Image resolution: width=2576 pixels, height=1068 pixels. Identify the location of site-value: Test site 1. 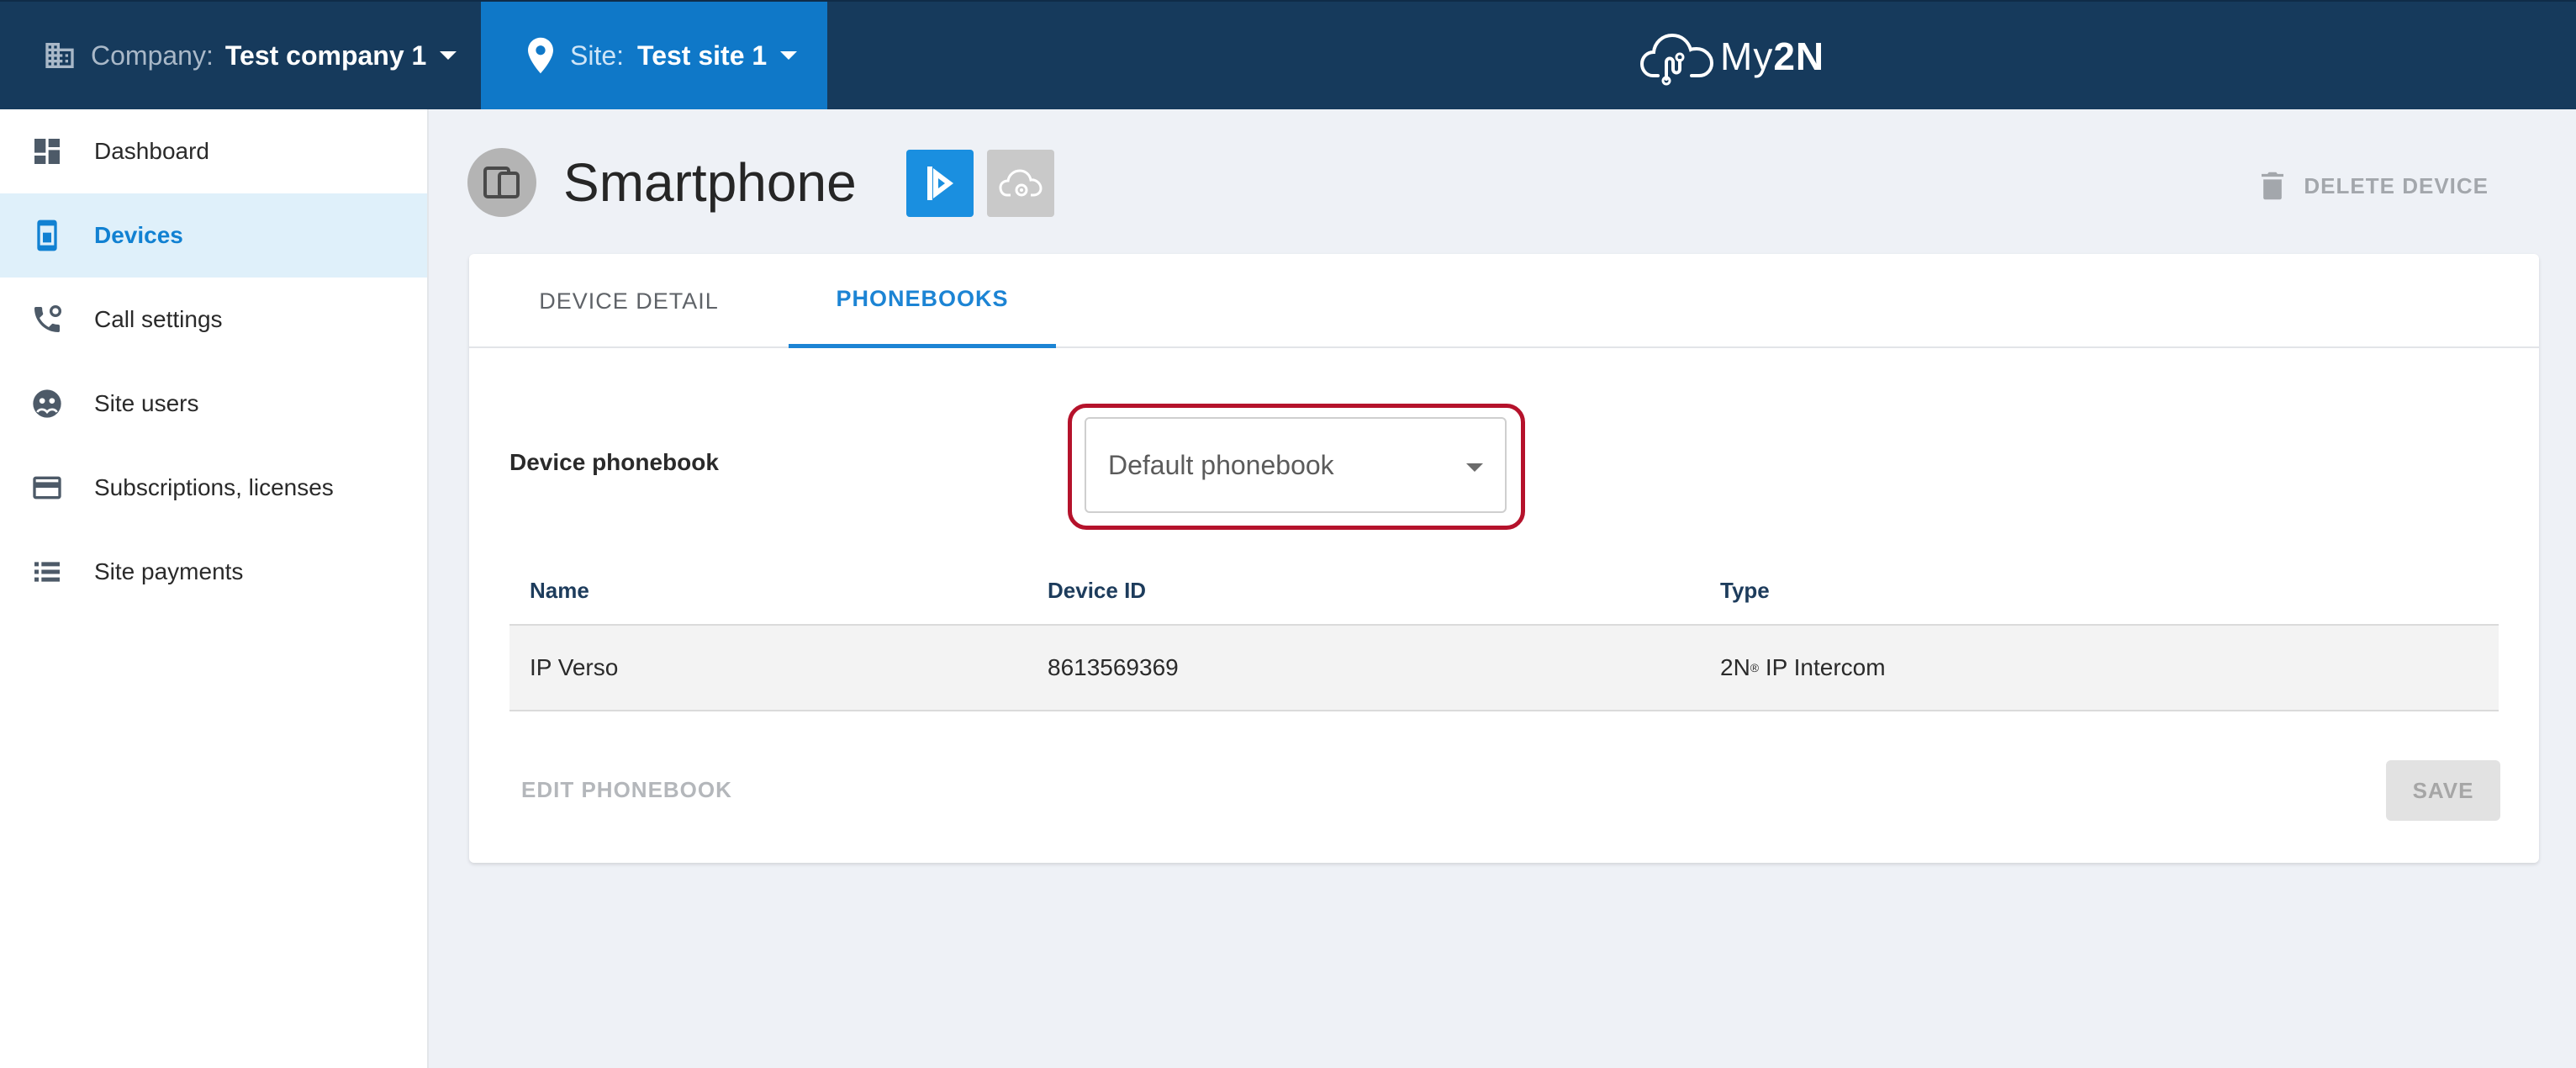
(702, 55).